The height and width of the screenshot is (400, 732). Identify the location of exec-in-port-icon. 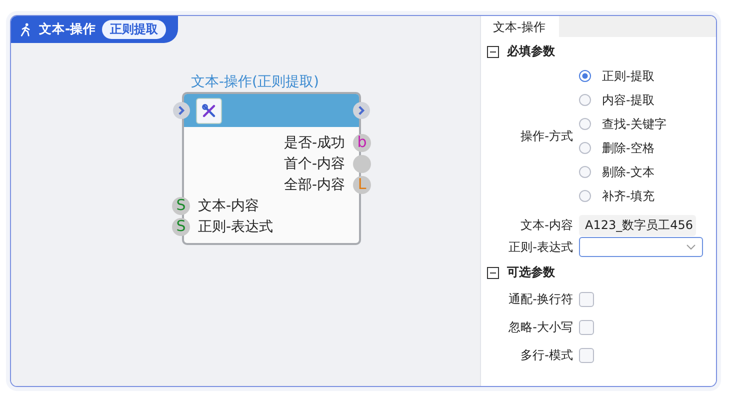
(181, 110).